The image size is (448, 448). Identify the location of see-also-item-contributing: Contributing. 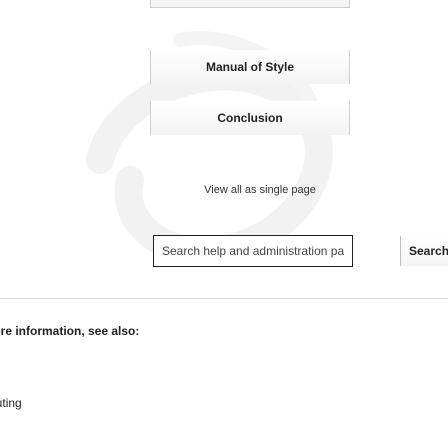
(11, 403).